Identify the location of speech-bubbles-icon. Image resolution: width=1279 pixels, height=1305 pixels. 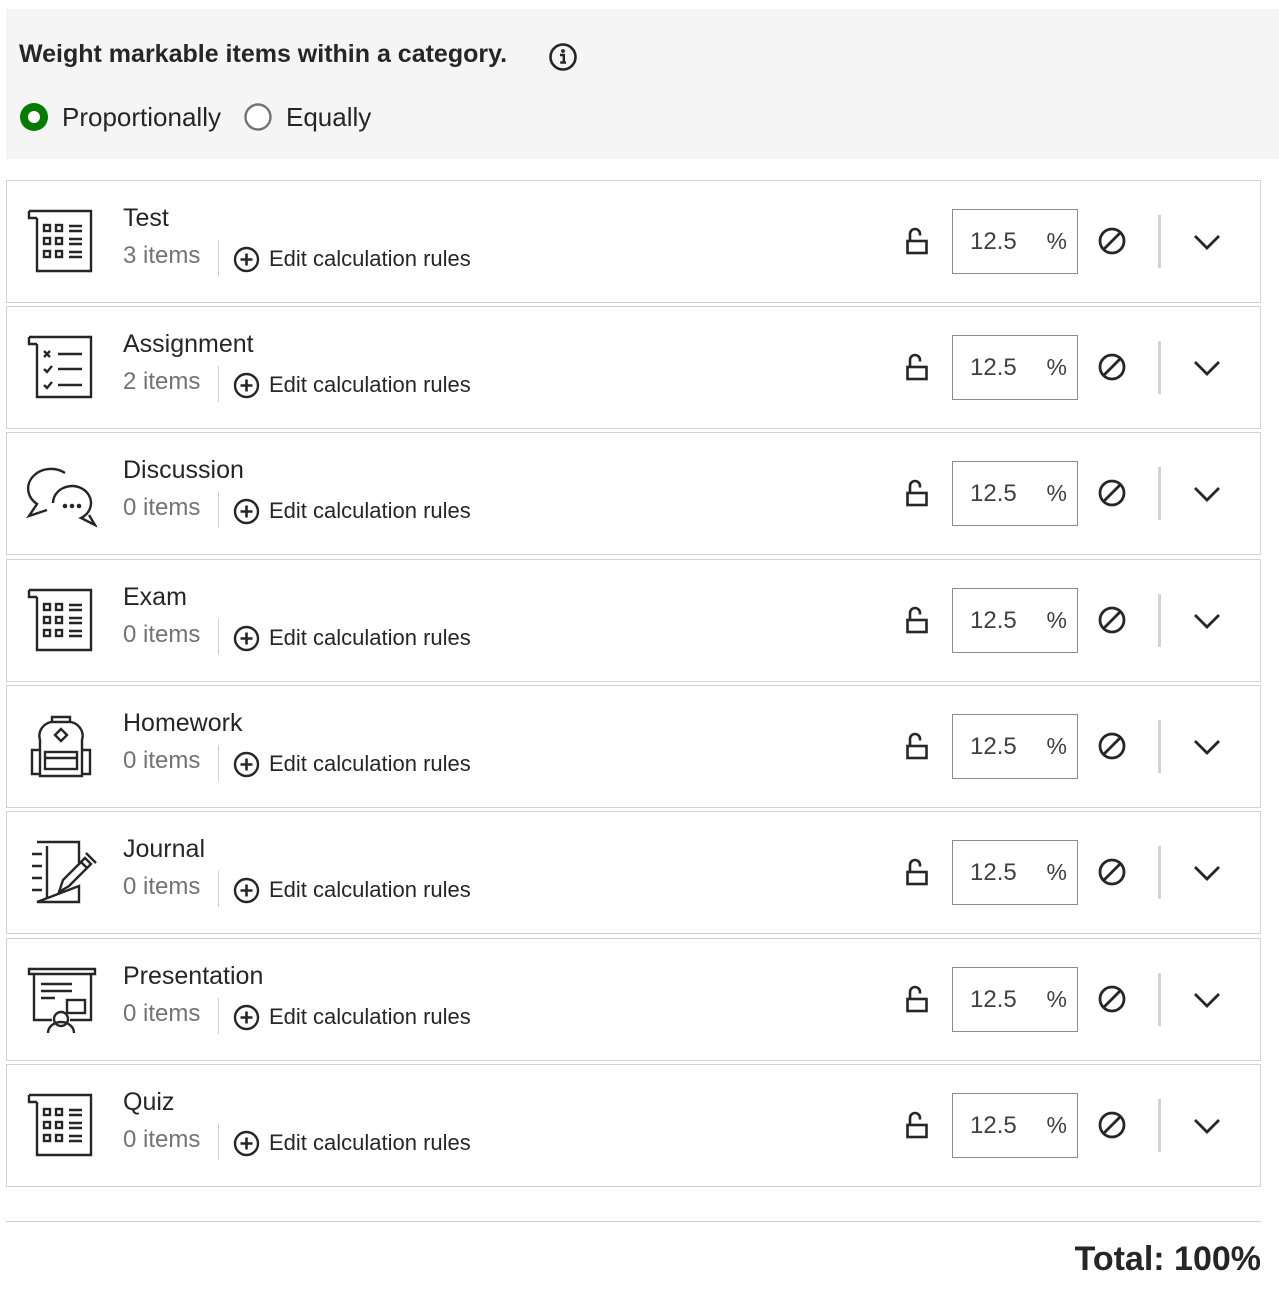
(61, 497).